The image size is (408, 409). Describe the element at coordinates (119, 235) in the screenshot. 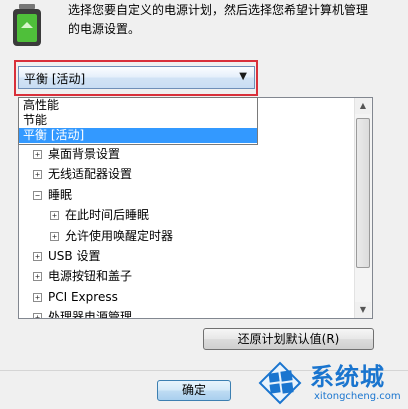

I see `tree-item-label: 允许使用唤醒定时器` at that location.